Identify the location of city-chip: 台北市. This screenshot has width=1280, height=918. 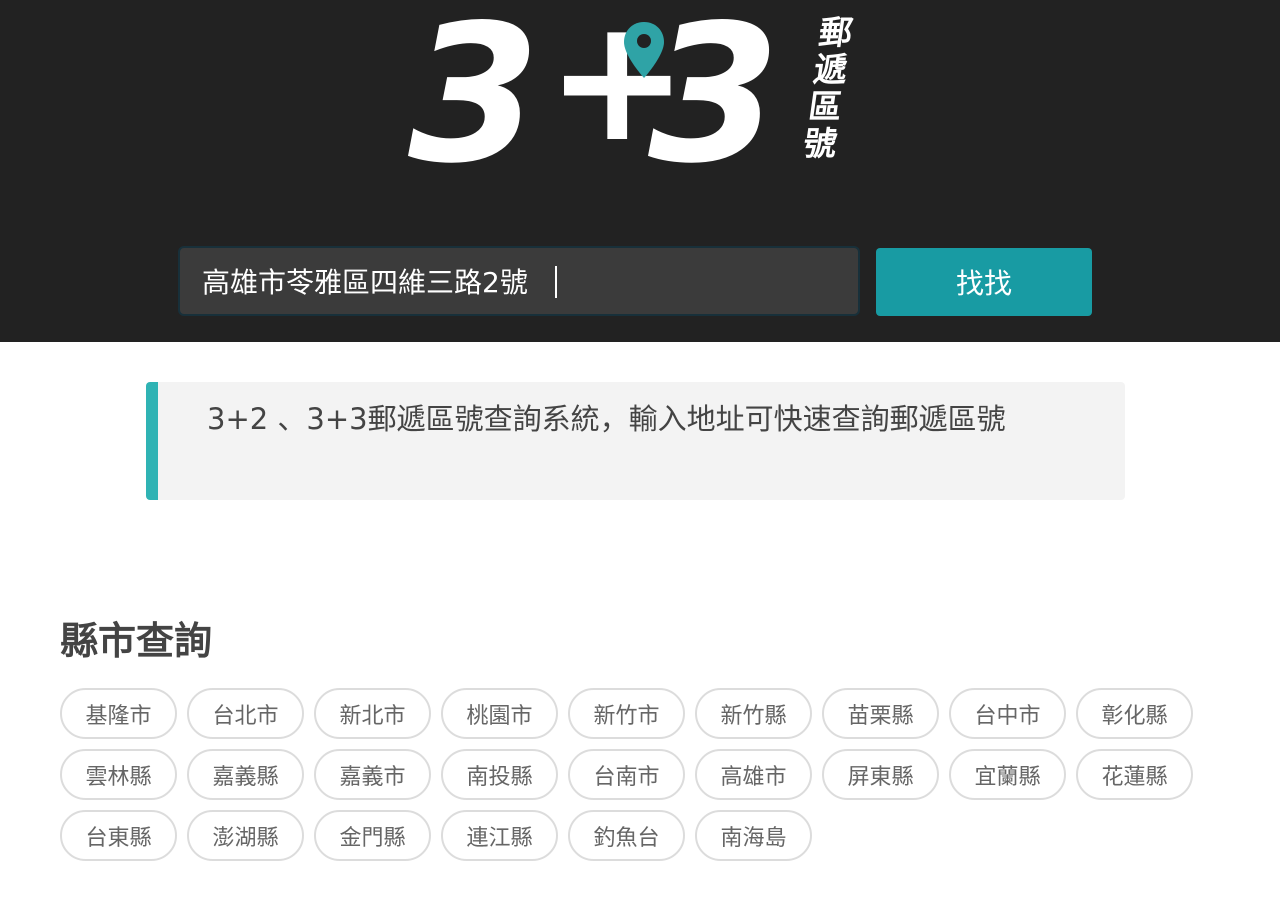
(245, 713).